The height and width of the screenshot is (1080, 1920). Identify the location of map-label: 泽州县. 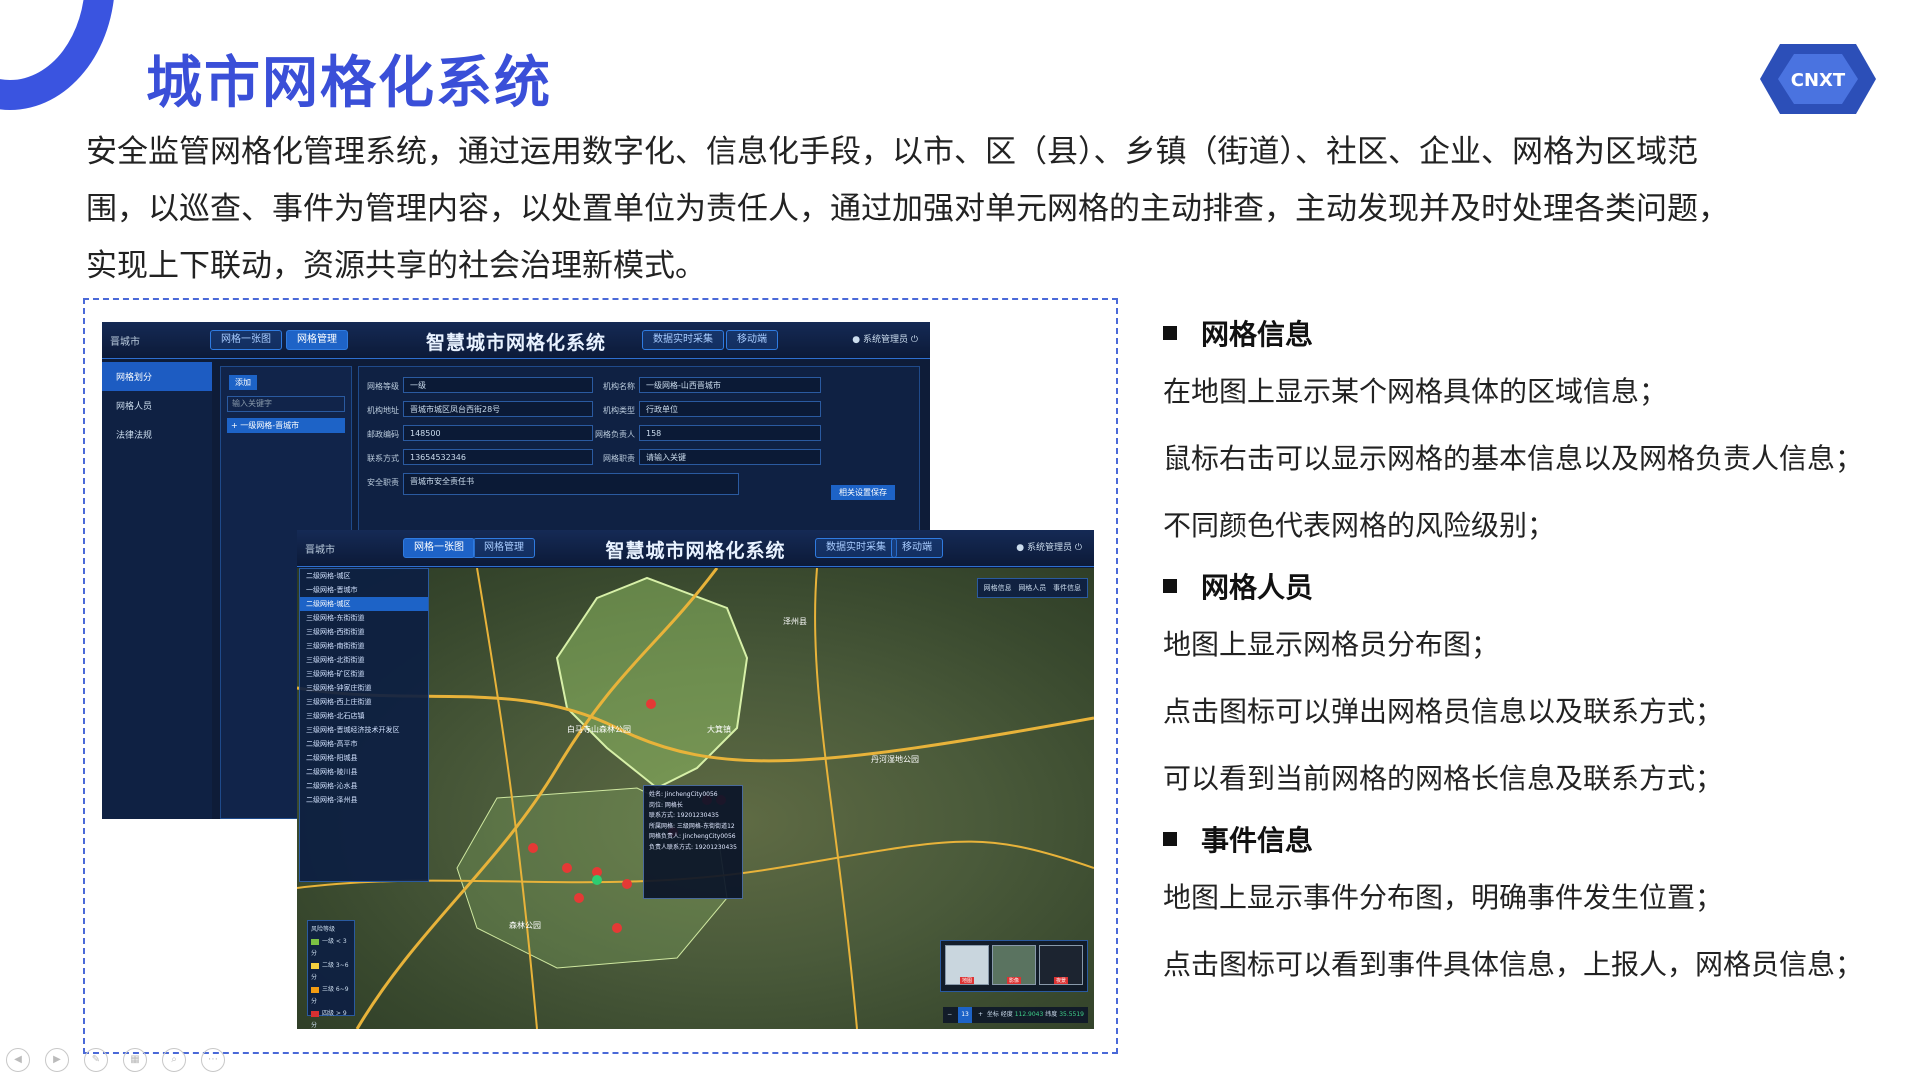
(795, 621).